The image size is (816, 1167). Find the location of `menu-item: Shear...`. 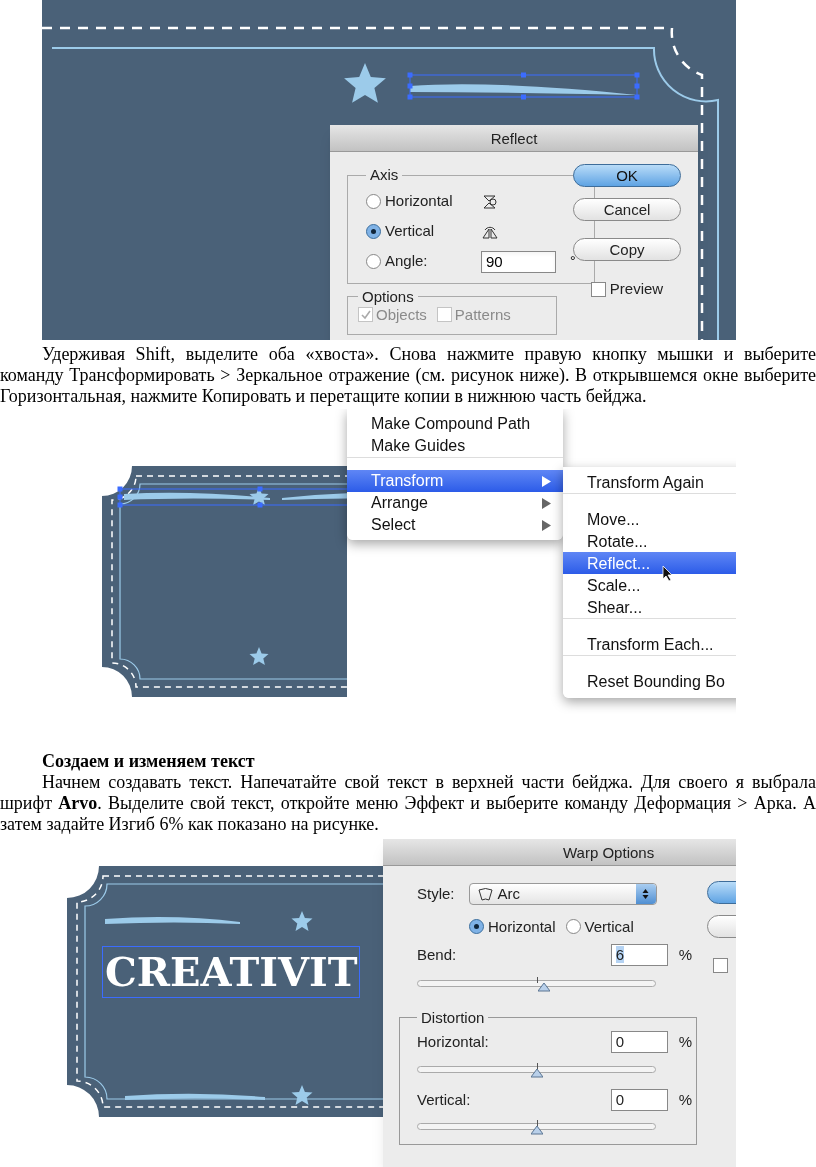

menu-item: Shear... is located at coordinates (649, 607).